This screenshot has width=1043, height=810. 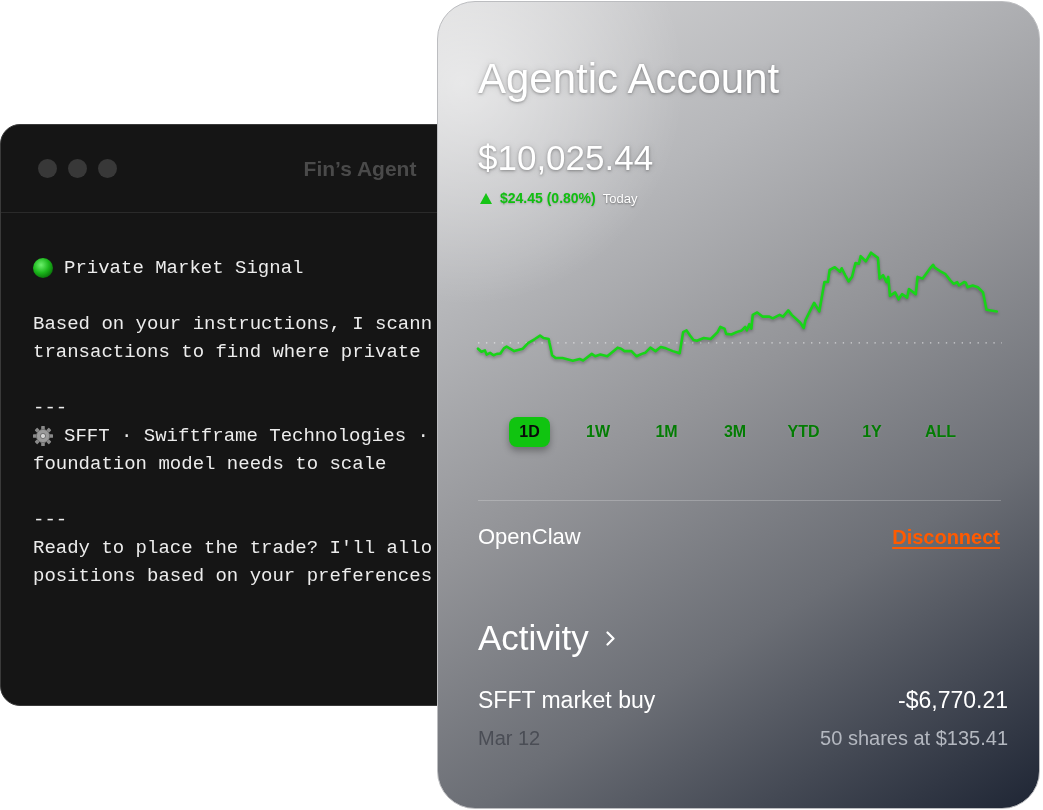 I want to click on range-tab: 3M, so click(x=735, y=432).